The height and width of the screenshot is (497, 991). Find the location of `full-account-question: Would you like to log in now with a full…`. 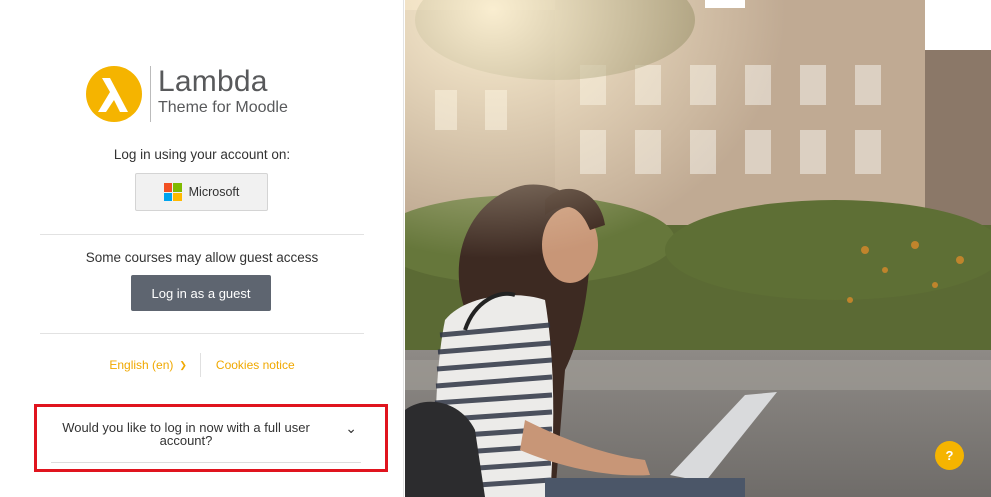

full-account-question: Would you like to log in now with a full… is located at coordinates (186, 434).